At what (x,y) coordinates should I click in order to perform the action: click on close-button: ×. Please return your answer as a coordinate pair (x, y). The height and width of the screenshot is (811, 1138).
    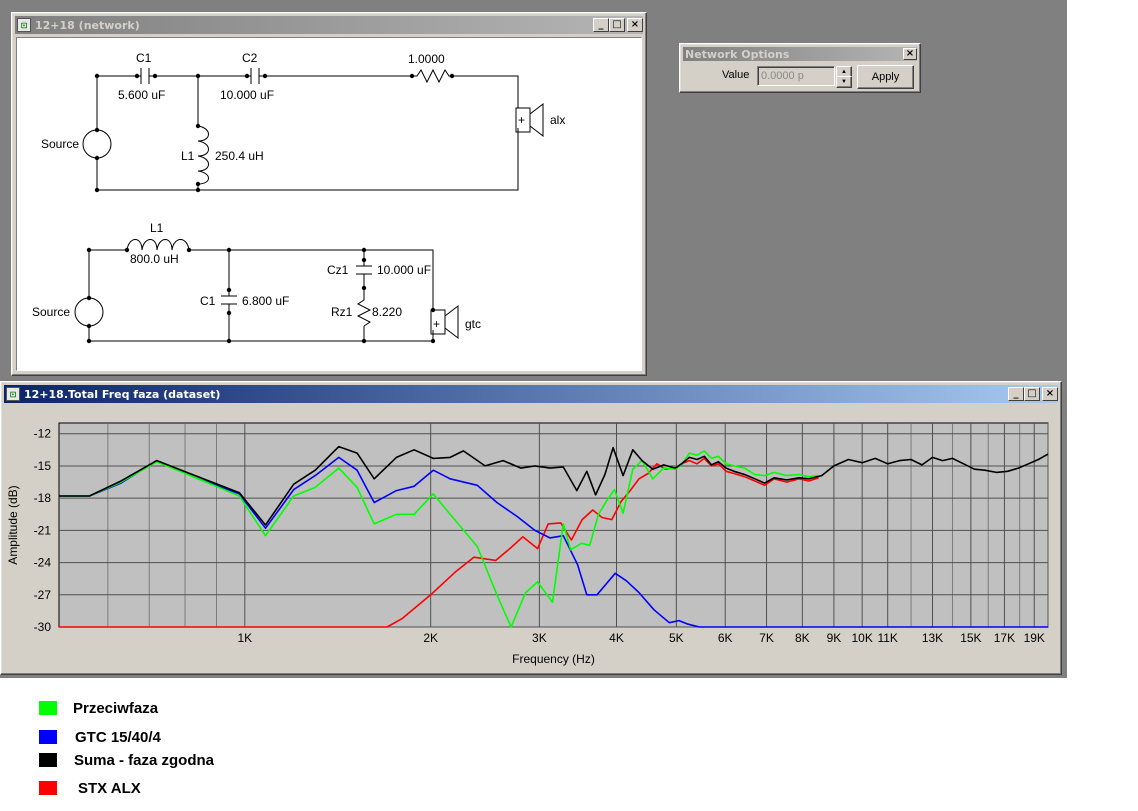
    Looking at the image, I should click on (635, 25).